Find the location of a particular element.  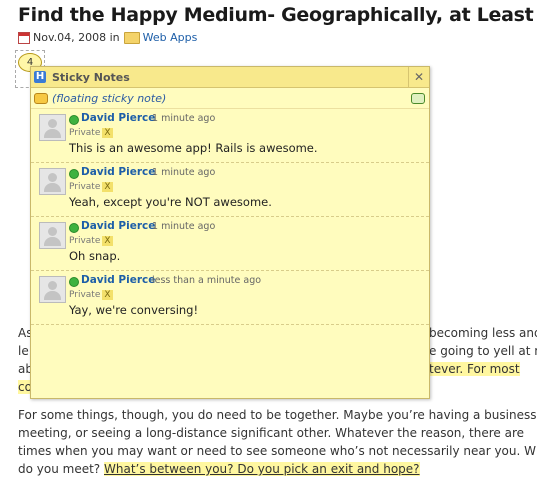

sticky-notes-logo-icon: H is located at coordinates (40, 77).